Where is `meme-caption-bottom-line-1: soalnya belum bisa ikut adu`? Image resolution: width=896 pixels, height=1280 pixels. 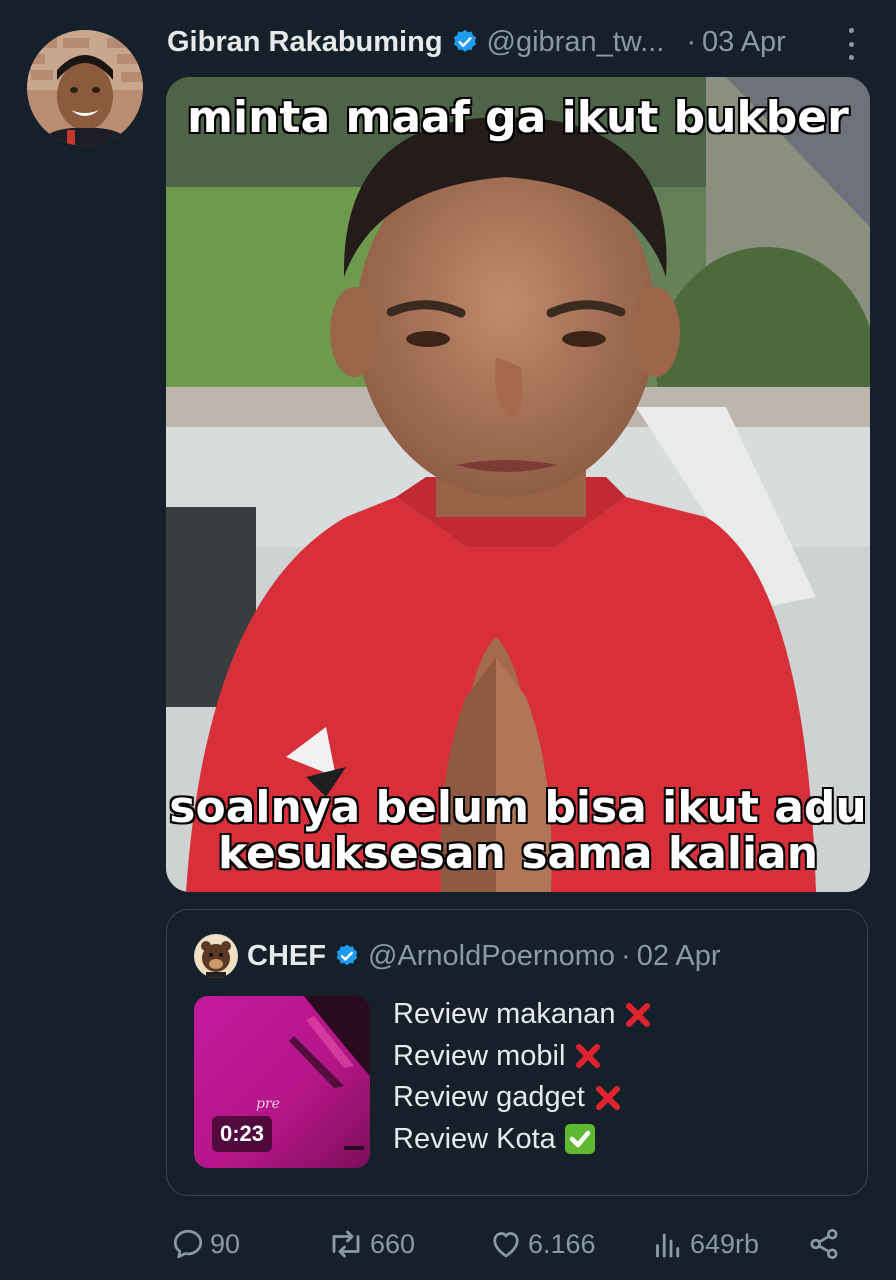 meme-caption-bottom-line-1: soalnya belum bisa ikut adu is located at coordinates (517, 807).